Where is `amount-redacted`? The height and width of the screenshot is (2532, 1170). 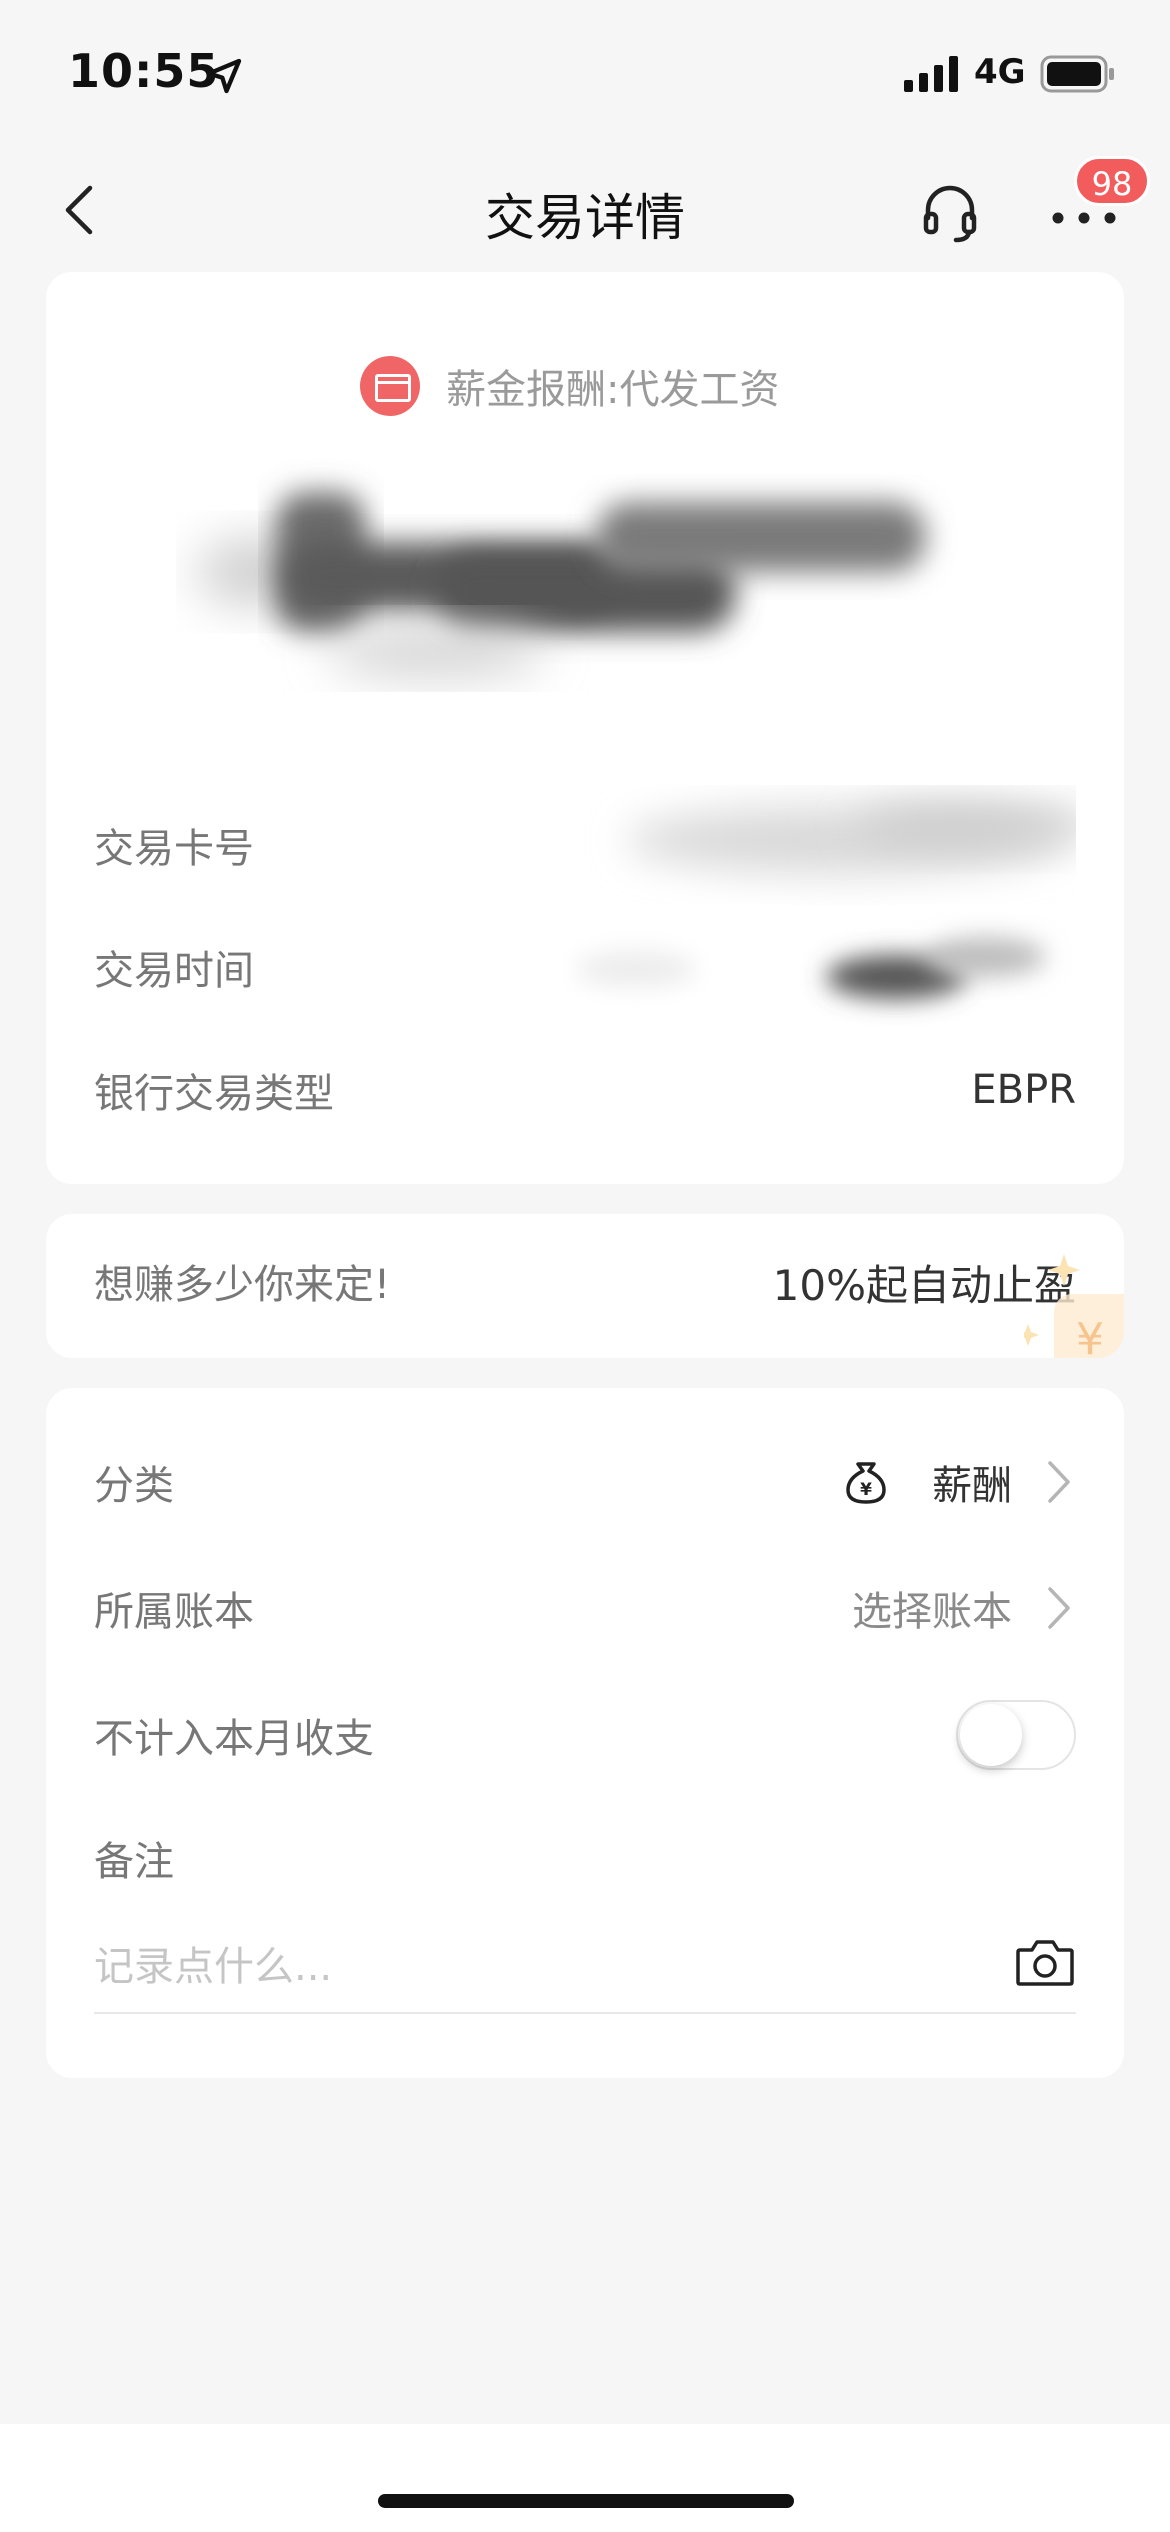
amount-redacted is located at coordinates (561, 585).